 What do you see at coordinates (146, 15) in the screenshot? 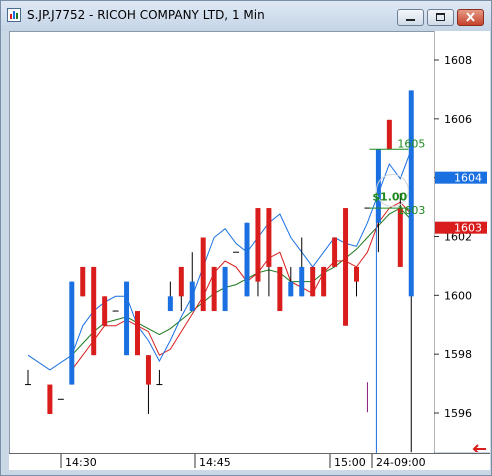
I see `window-title: S.JP.J7752 - RICOH COMPANY LTD, 1 Min` at bounding box center [146, 15].